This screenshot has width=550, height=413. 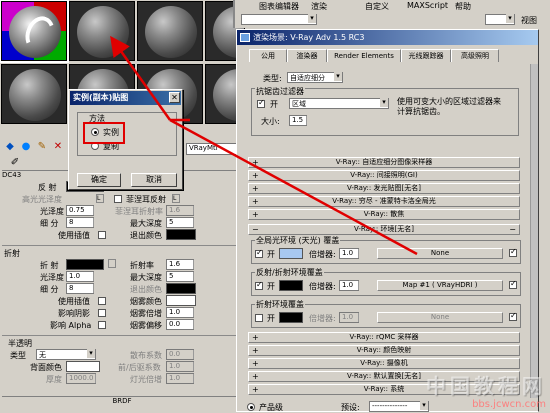 I want to click on rollout-gi: + V-Ray:: 间接照明(GI), so click(x=384, y=175).